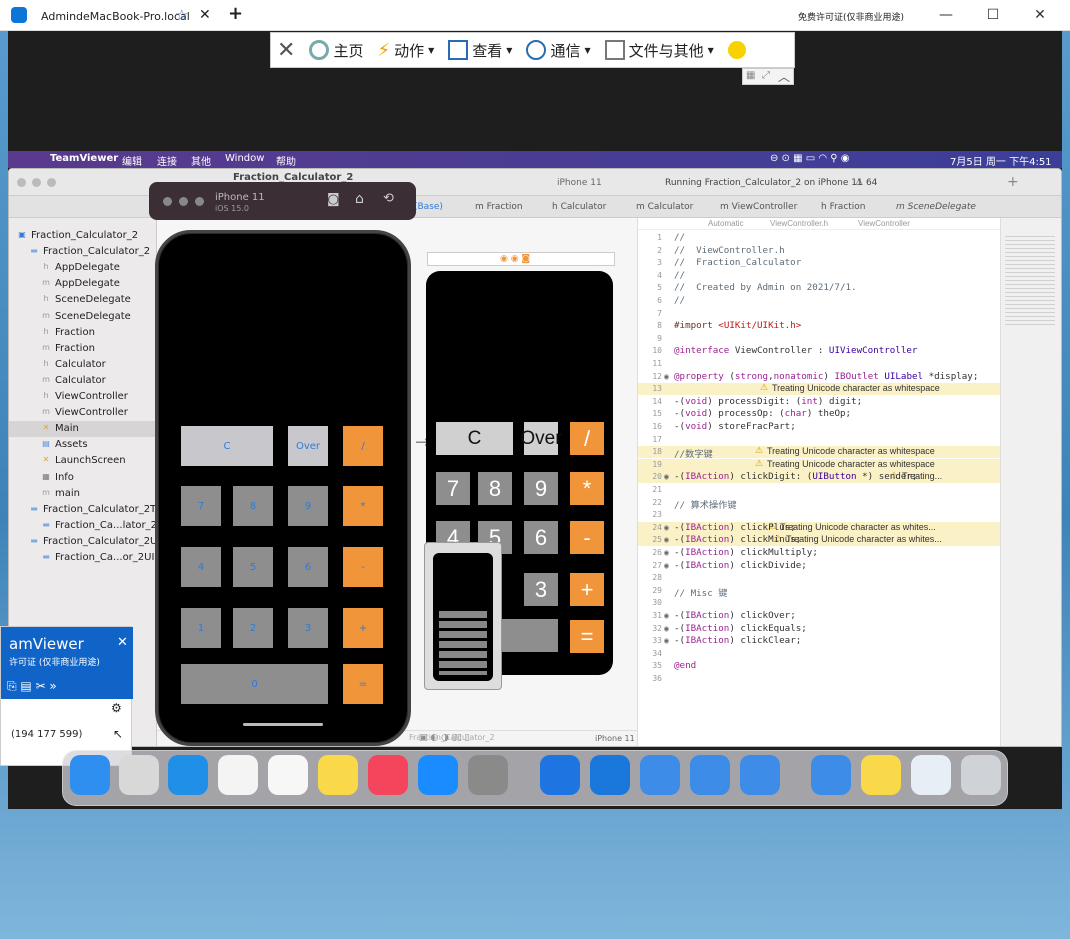 The width and height of the screenshot is (1070, 939). What do you see at coordinates (587, 636) in the screenshot?
I see `storyboard-key: =` at bounding box center [587, 636].